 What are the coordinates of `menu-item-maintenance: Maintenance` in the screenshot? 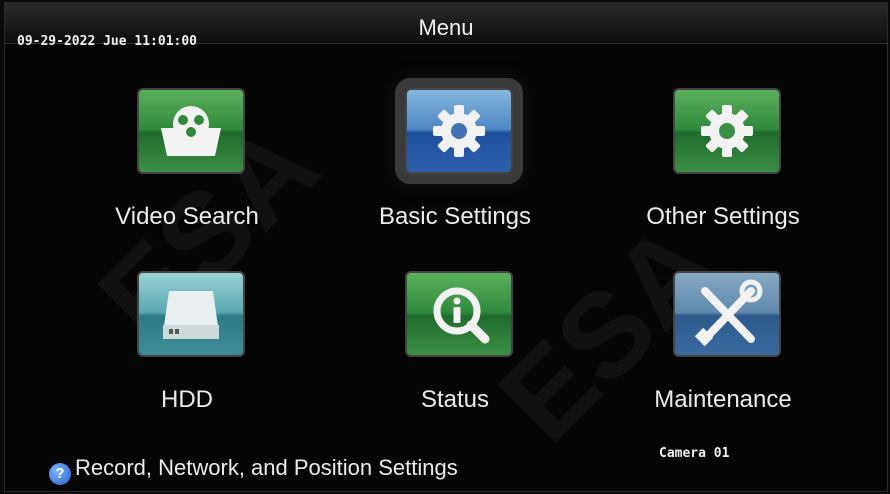 It's located at (723, 356).